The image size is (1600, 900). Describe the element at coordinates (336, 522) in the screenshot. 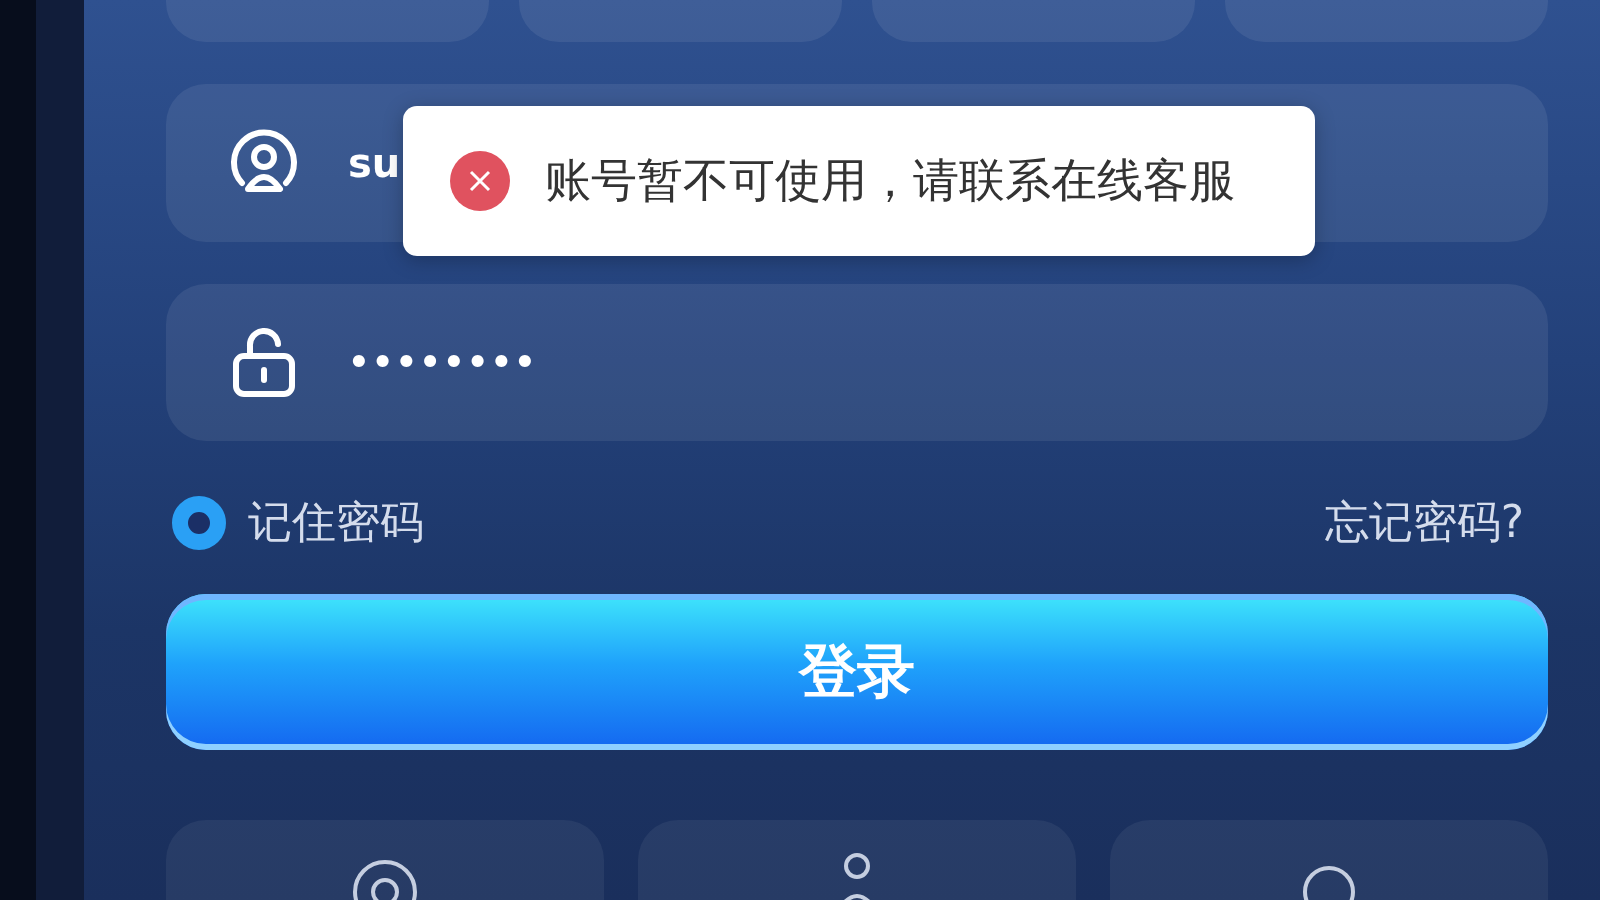

I see `remember-label: 记住密码` at that location.